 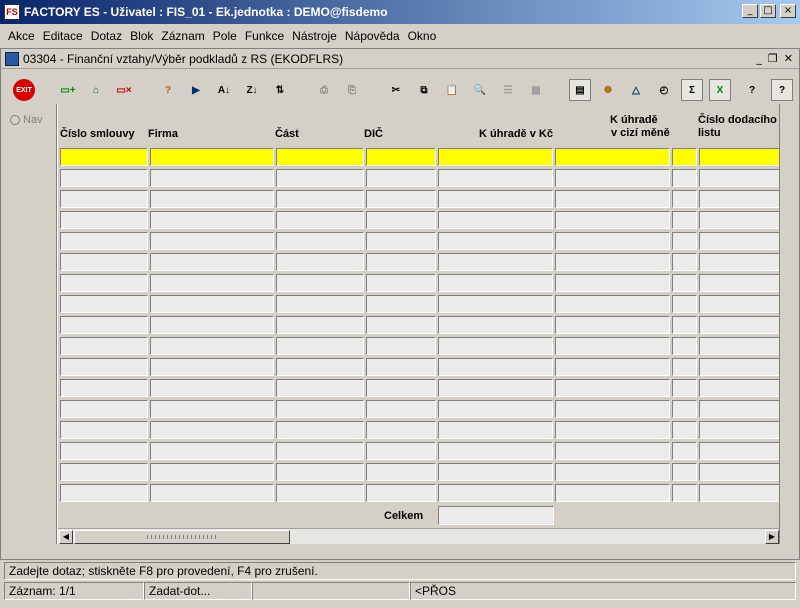 What do you see at coordinates (252, 90) in the screenshot?
I see `sort-desc-icon: Z↓` at bounding box center [252, 90].